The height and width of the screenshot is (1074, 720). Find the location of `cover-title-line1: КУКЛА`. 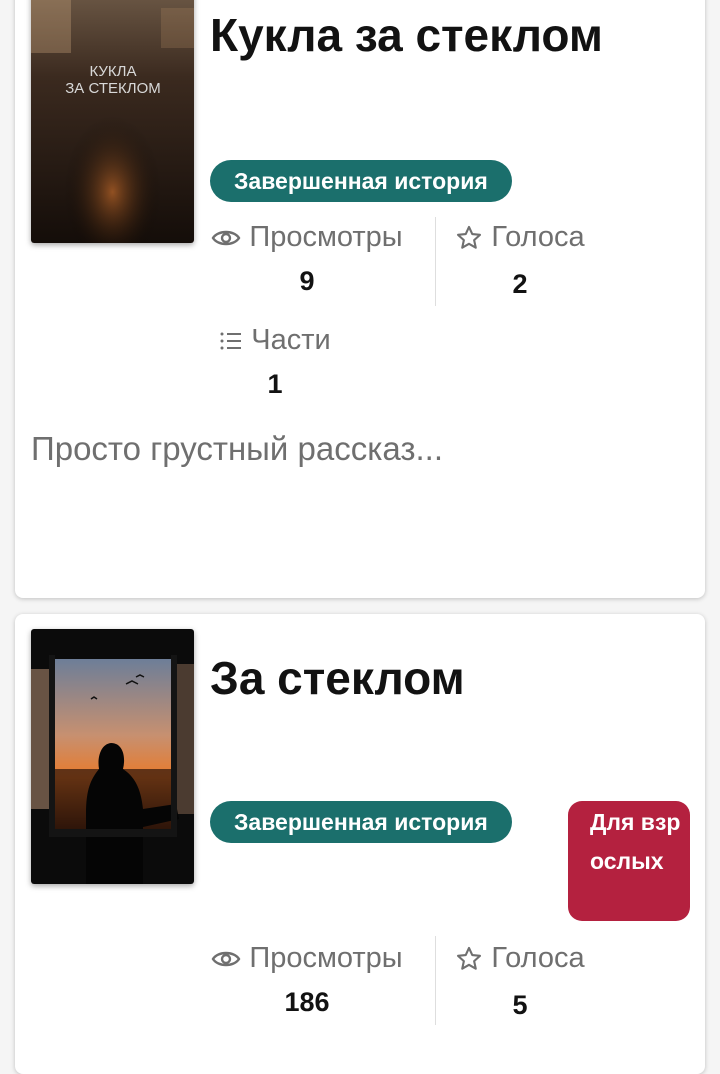

cover-title-line1: КУКЛА is located at coordinates (112, 71).